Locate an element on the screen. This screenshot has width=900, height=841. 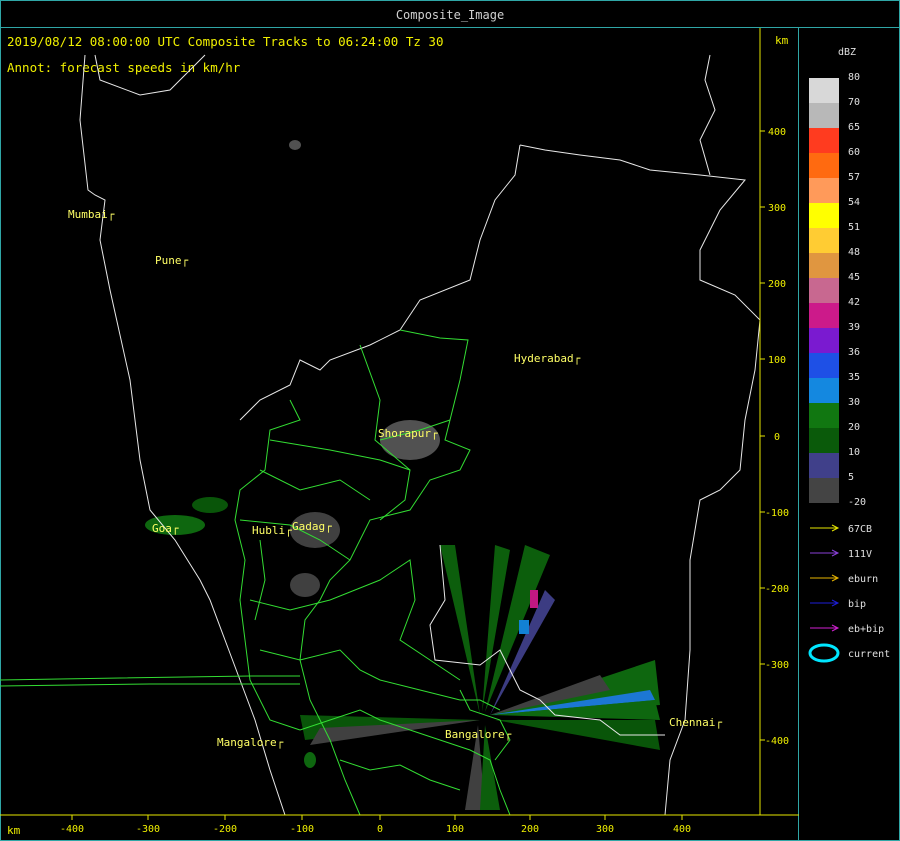
track-legend-label: 67CB is located at coordinates (860, 529).